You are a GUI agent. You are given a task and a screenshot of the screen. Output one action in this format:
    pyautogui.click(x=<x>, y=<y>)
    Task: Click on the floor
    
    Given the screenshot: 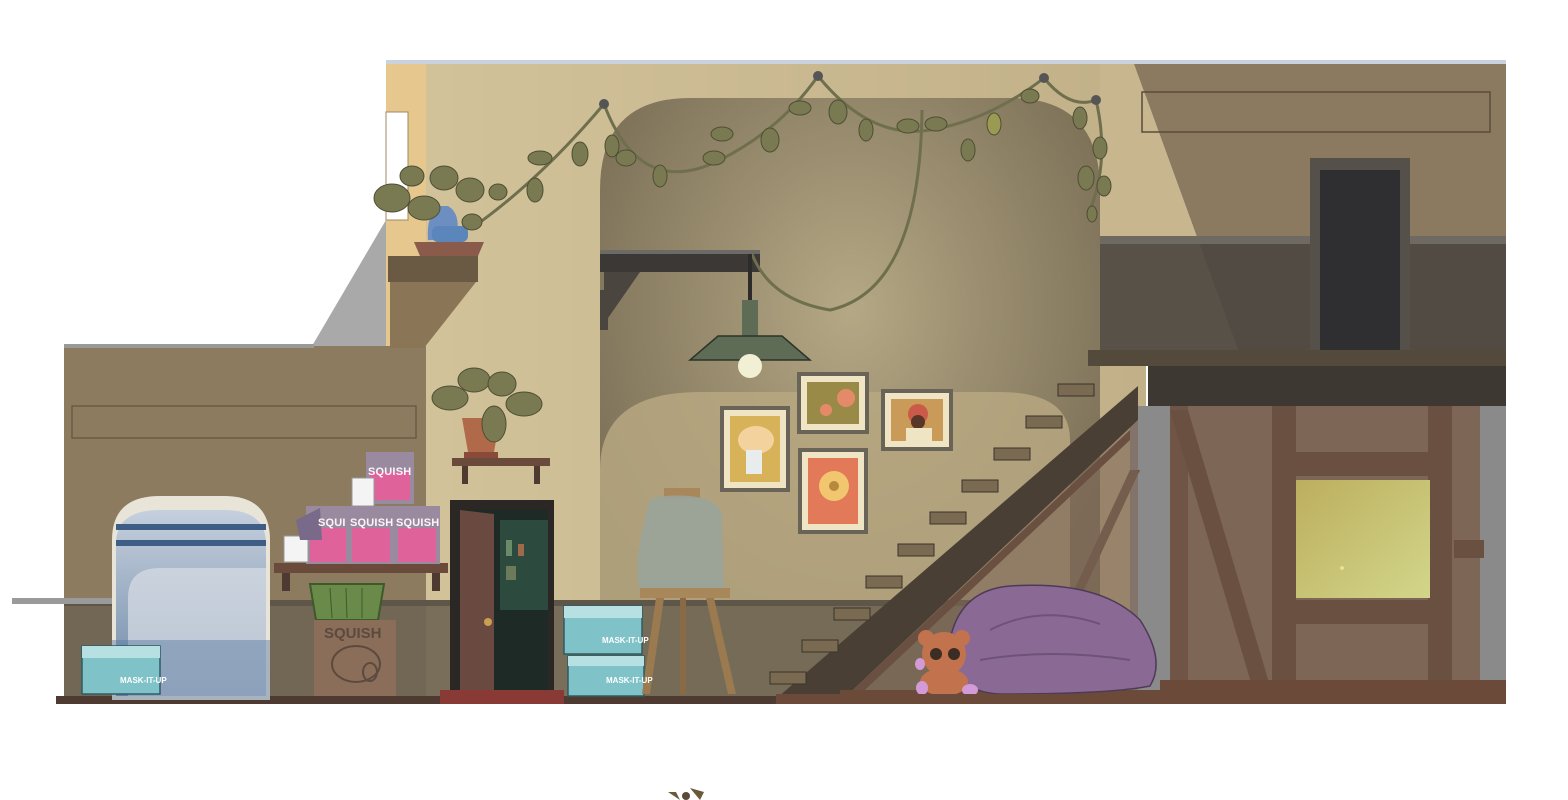 What is the action you would take?
    pyautogui.click(x=1141, y=699)
    